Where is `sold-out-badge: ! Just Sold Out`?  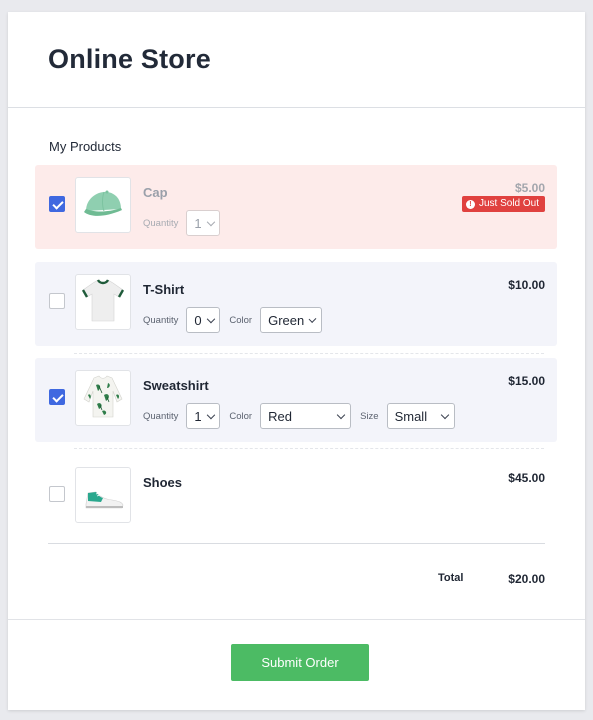
sold-out-badge: ! Just Sold Out is located at coordinates (503, 204).